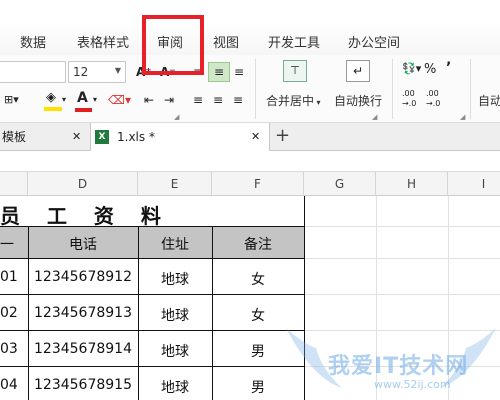 Image resolution: width=500 pixels, height=400 pixels. What do you see at coordinates (398, 366) in the screenshot?
I see `watermark-text: 我爱IT技术网` at bounding box center [398, 366].